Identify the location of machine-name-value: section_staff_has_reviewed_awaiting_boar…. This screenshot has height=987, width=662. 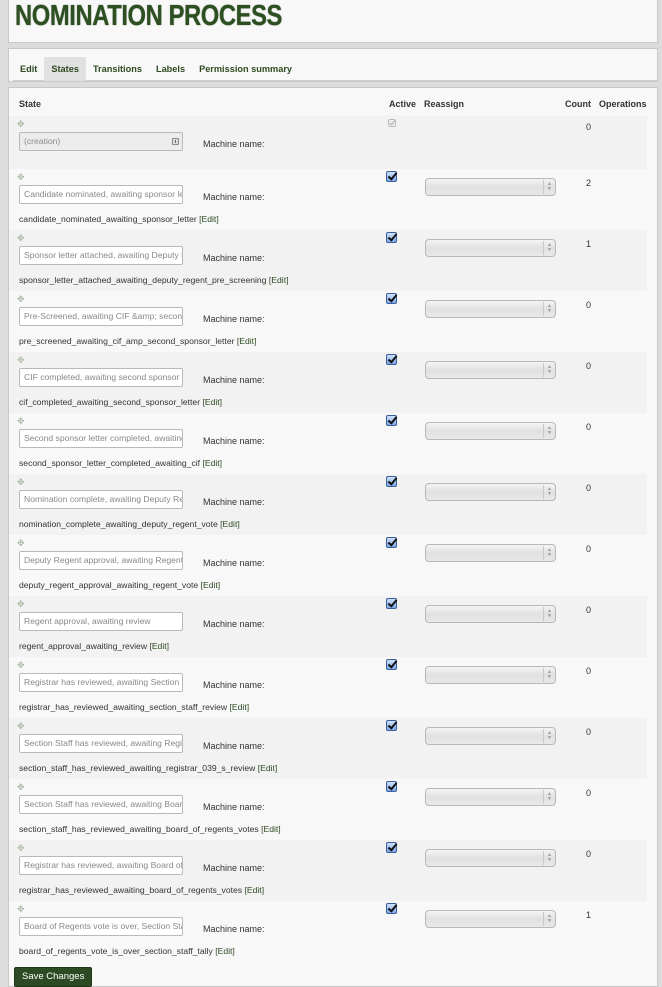
(150, 829).